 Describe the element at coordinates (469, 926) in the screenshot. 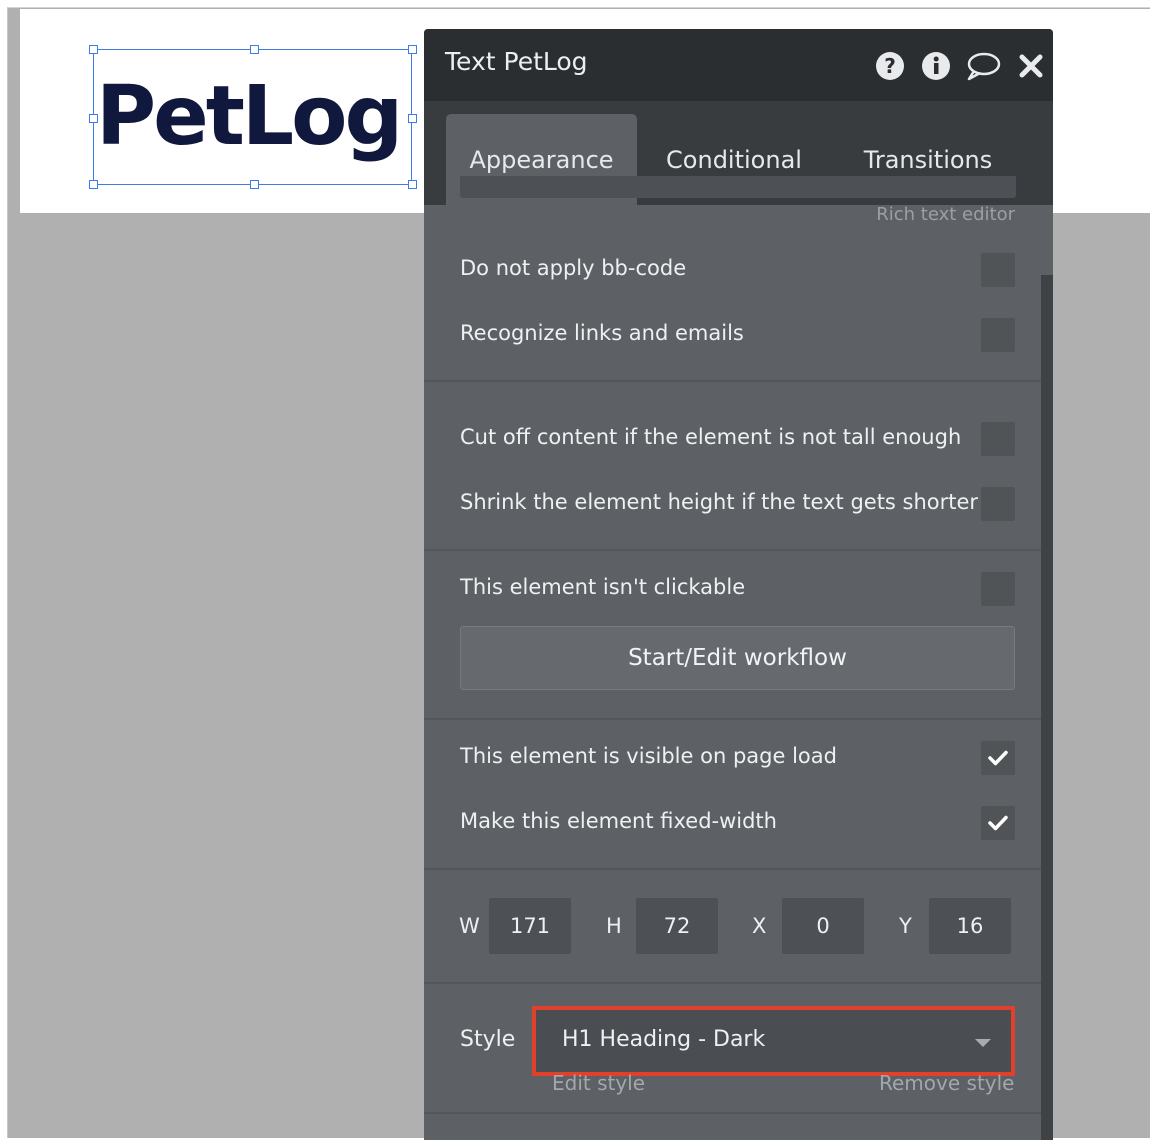

I see `width-label: W` at that location.